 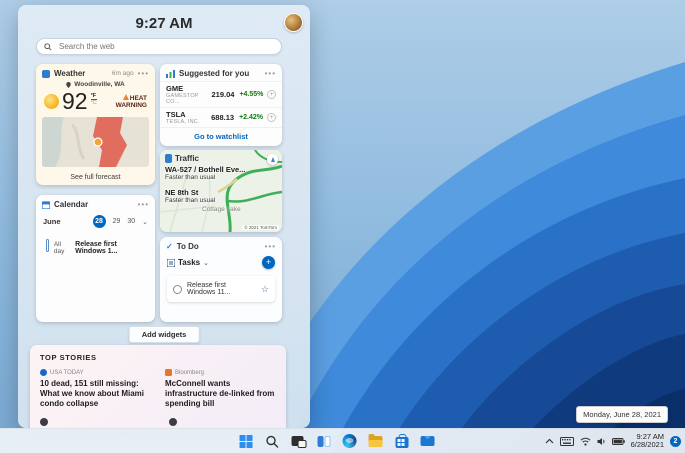 I want to click on usa-today-icon, so click(x=43, y=372).